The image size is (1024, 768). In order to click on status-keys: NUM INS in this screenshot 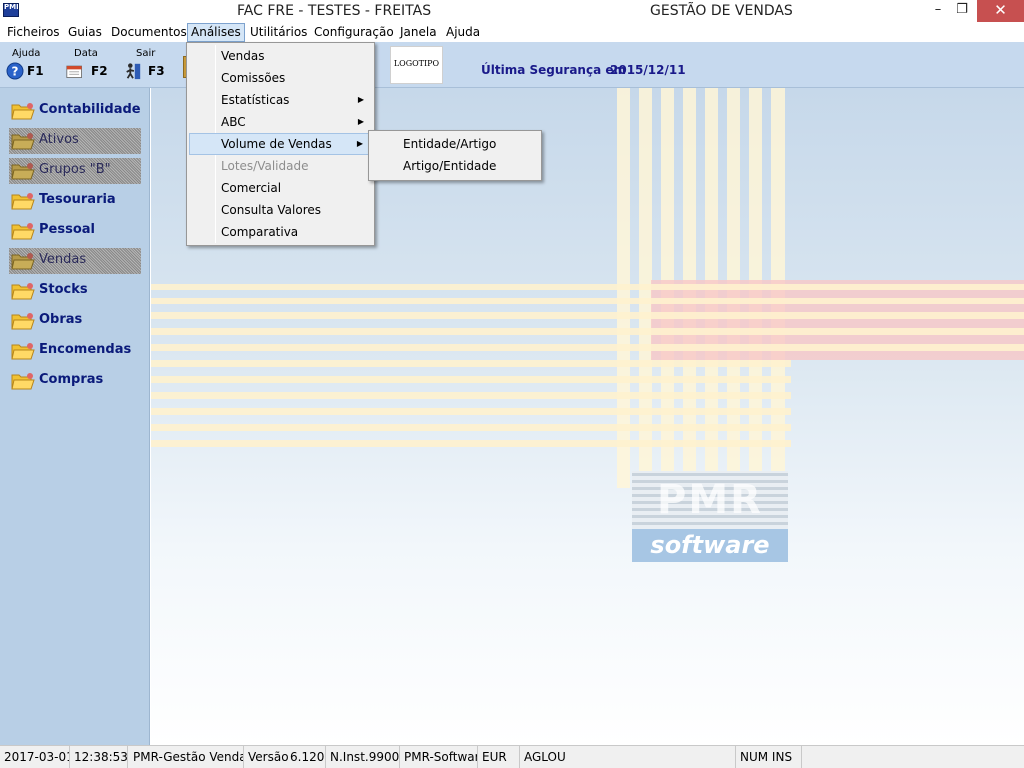, I will do `click(769, 757)`.